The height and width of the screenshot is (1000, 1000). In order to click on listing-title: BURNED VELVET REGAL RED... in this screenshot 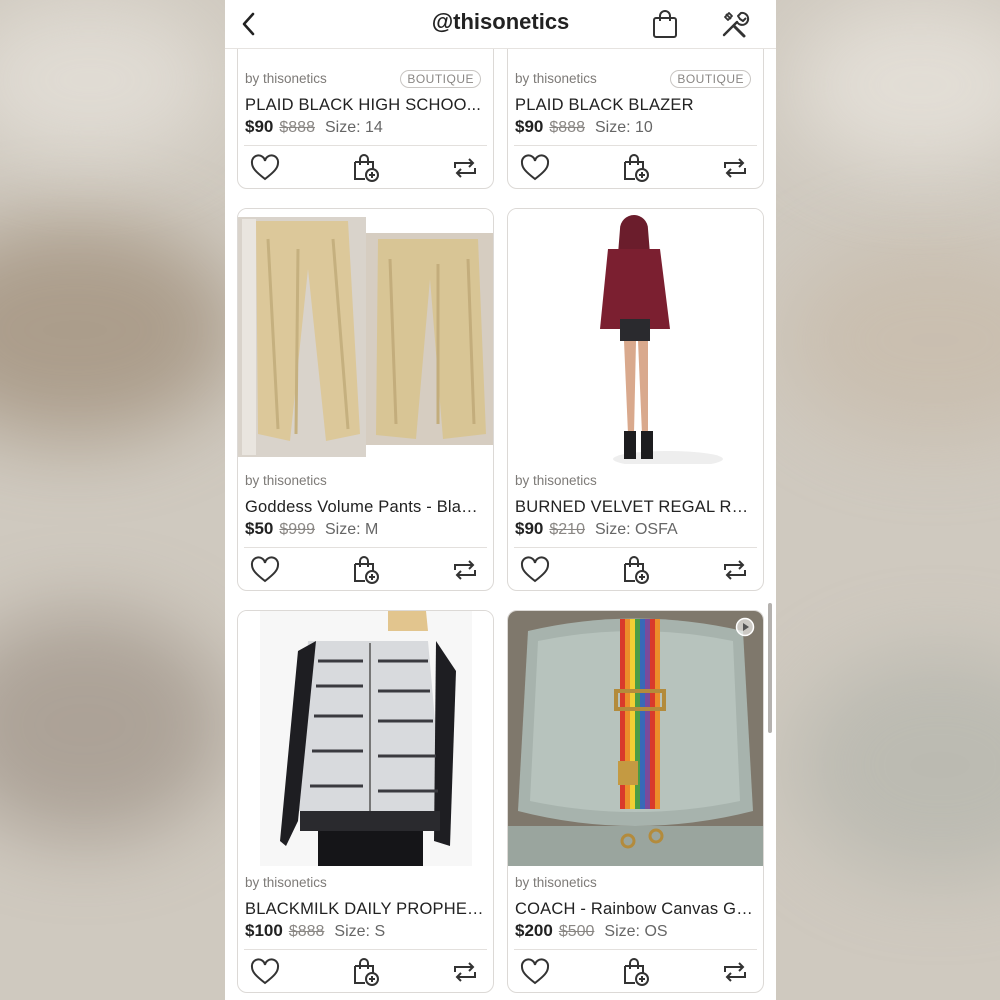, I will do `click(635, 507)`.